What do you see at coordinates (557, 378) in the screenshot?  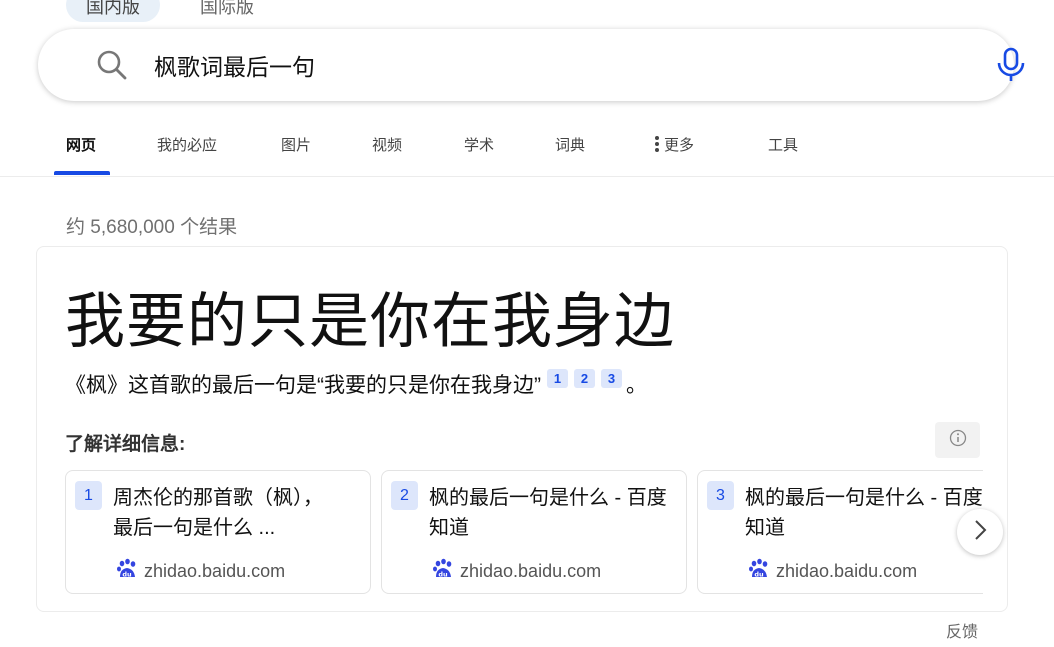 I see `citation-badge: 1` at bounding box center [557, 378].